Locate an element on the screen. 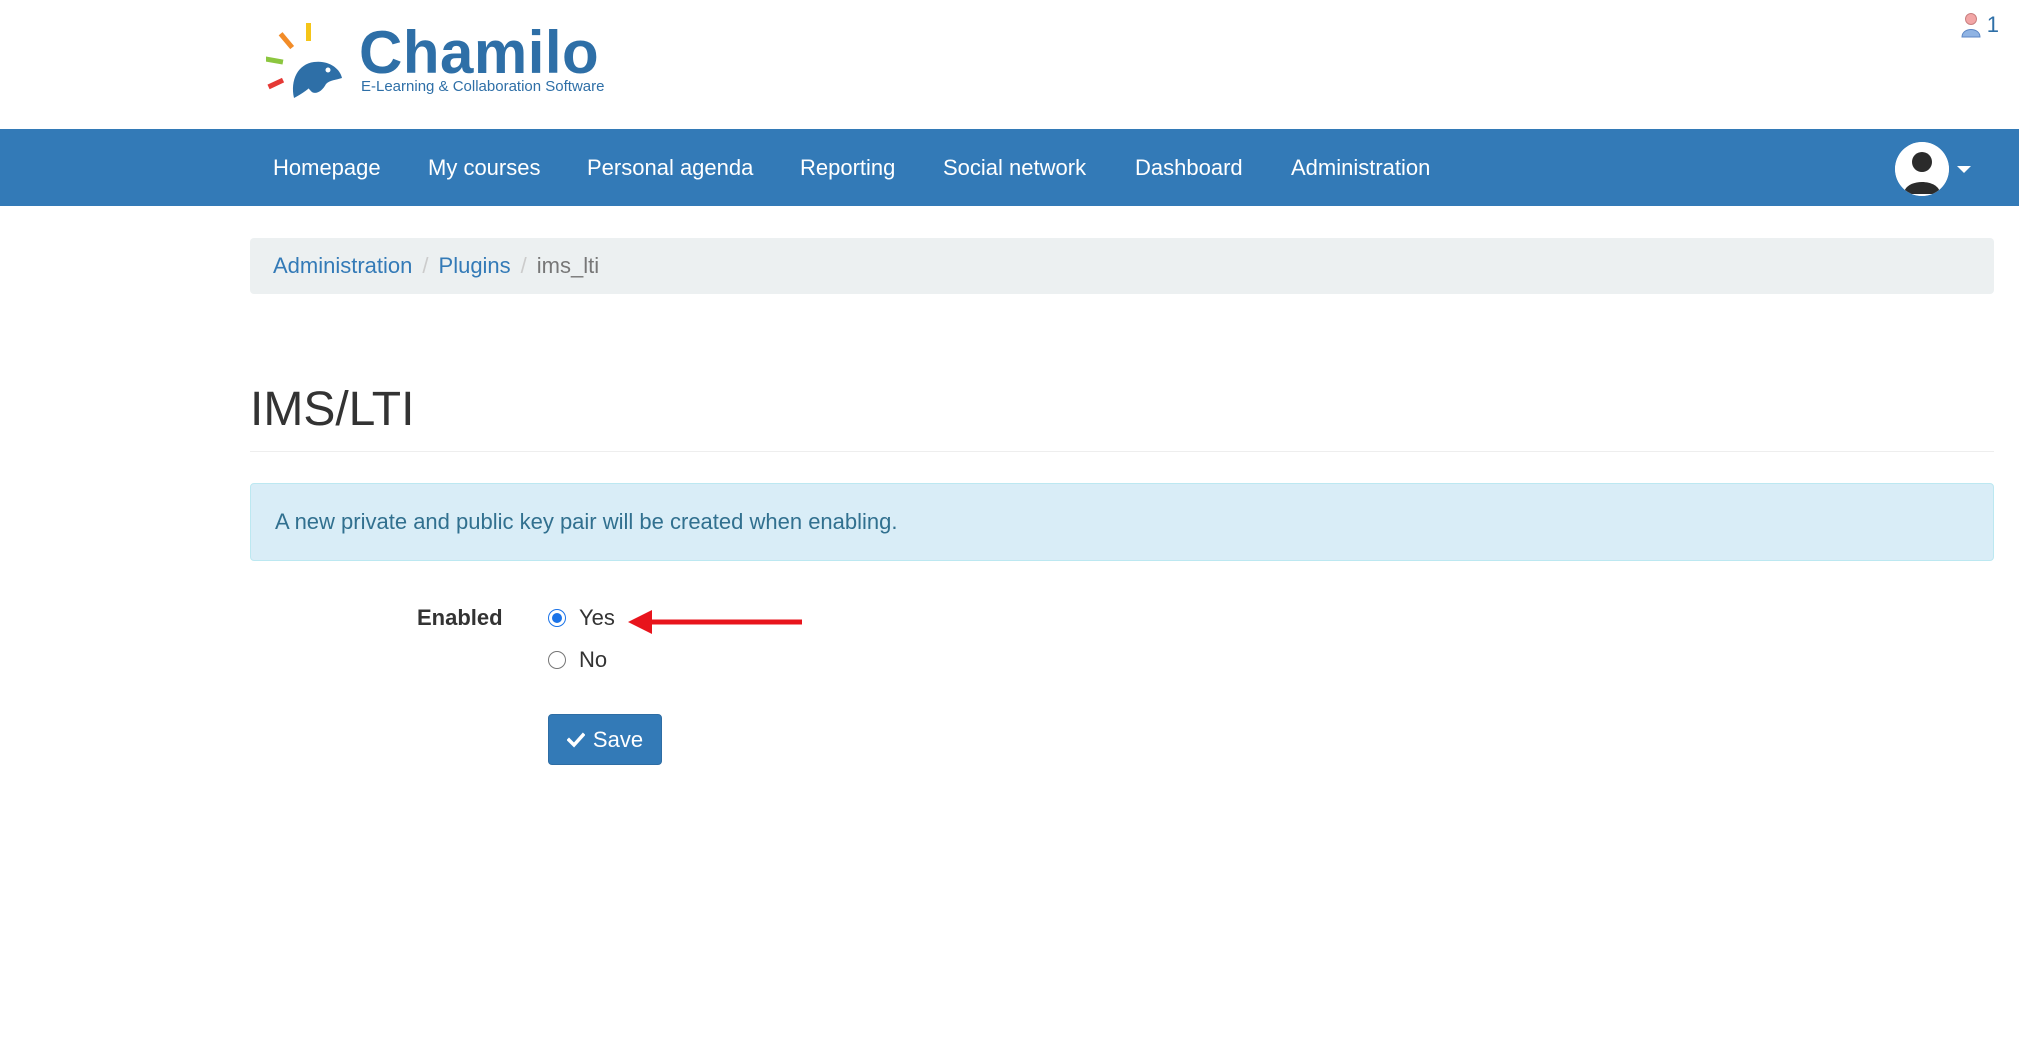 This screenshot has width=2019, height=1050. nav-item-administration: Administration is located at coordinates (1360, 167).